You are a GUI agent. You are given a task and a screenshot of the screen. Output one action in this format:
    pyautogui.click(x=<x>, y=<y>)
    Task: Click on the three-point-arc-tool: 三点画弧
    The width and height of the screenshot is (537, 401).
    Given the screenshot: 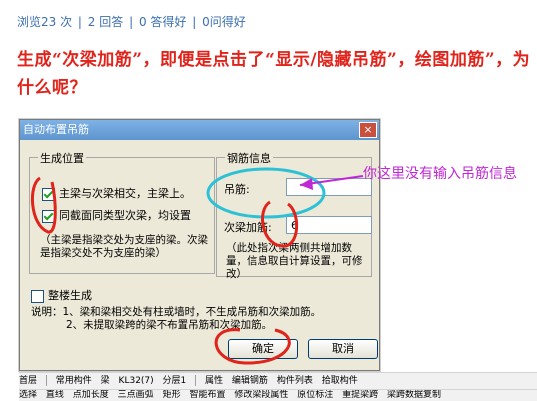 What is the action you would take?
    pyautogui.click(x=136, y=395)
    